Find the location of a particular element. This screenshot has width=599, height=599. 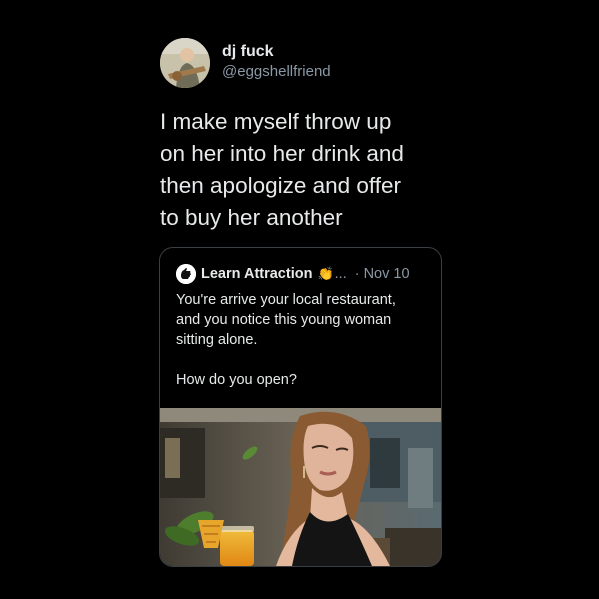

quoted-tweet-header: Learn Attraction 👏 ... · Nov 10 is located at coordinates (293, 274).